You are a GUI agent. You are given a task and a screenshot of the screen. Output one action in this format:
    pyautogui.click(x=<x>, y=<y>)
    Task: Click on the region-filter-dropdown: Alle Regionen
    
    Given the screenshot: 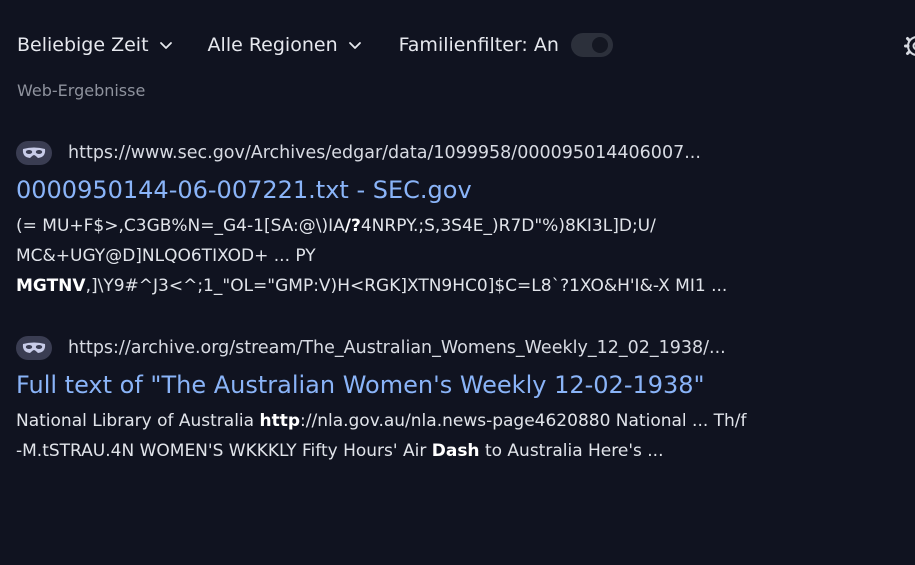 What is the action you would take?
    pyautogui.click(x=285, y=45)
    